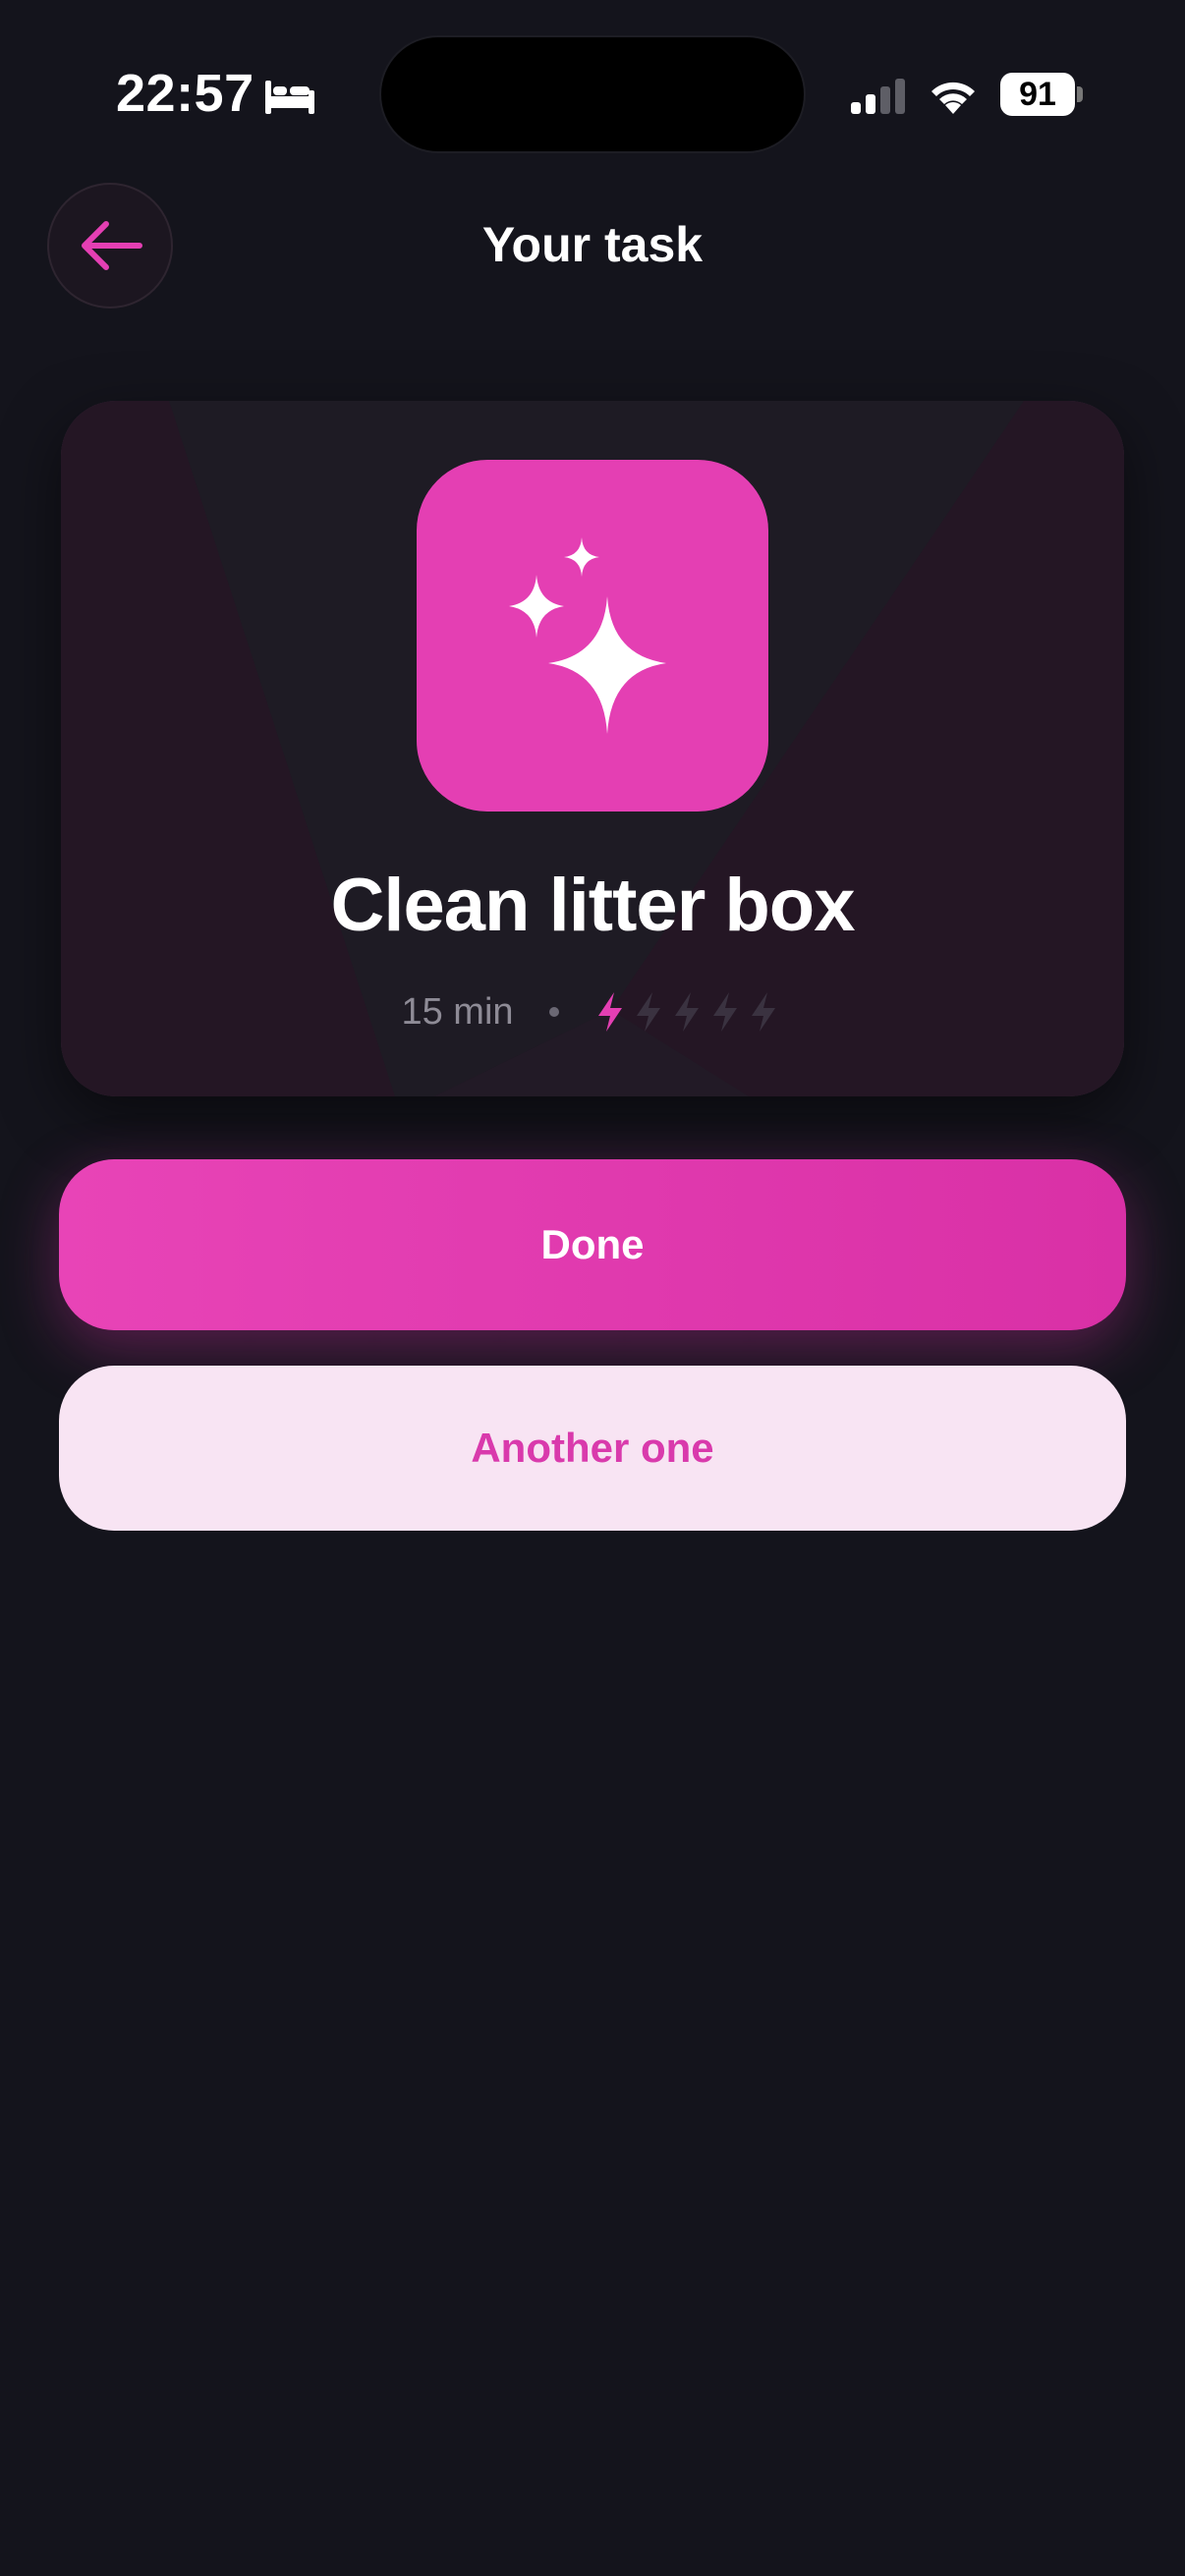 The width and height of the screenshot is (1185, 2576). Describe the element at coordinates (1080, 94) in the screenshot. I see `battery-nub` at that location.